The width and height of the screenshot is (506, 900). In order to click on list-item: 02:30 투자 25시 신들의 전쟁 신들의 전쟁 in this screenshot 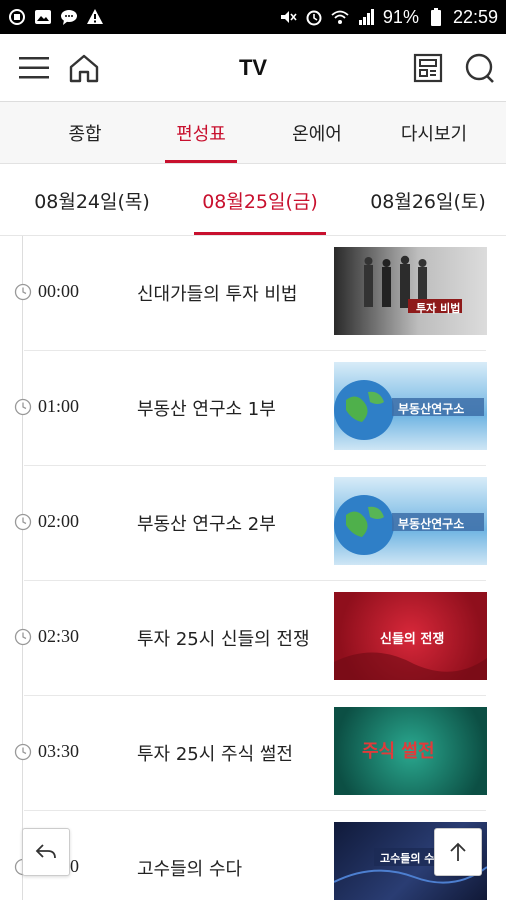, I will do `click(253, 638)`.